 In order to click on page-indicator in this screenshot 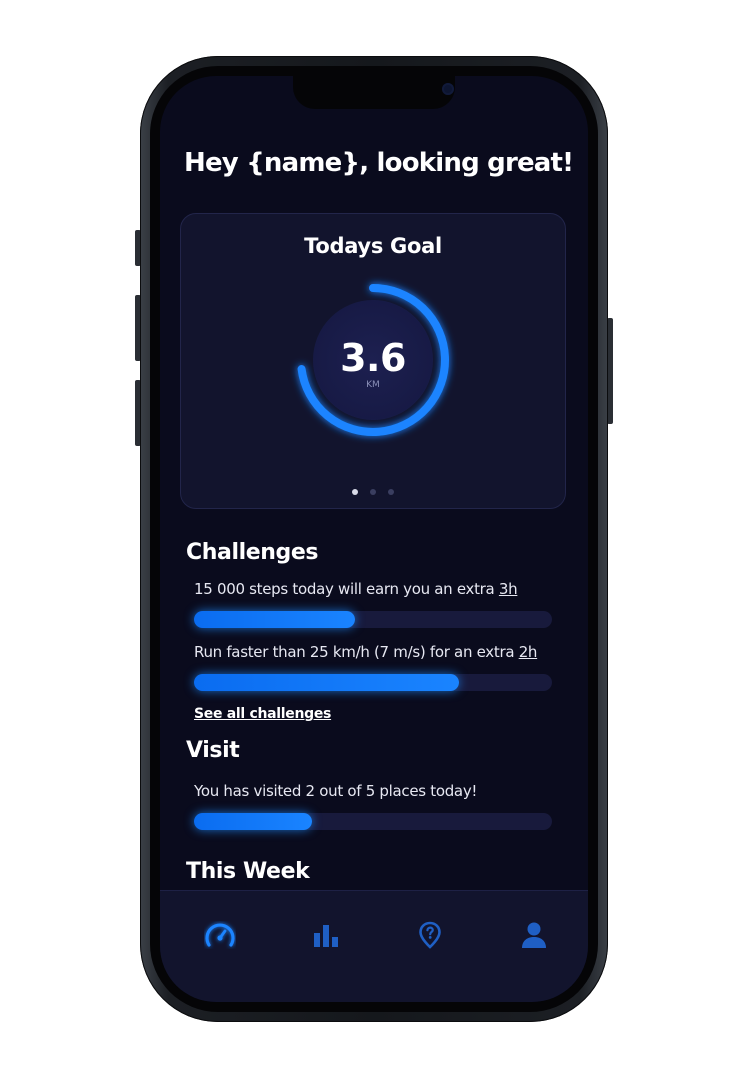, I will do `click(373, 492)`.